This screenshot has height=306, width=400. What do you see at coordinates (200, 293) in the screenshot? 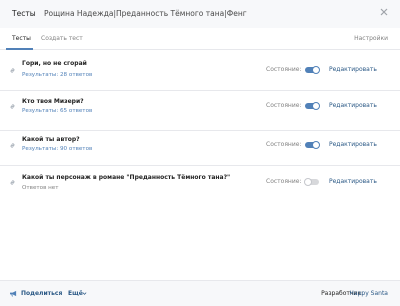
I see `footer: Поделиться Ещё Разработчик: Happy Santa` at bounding box center [200, 293].